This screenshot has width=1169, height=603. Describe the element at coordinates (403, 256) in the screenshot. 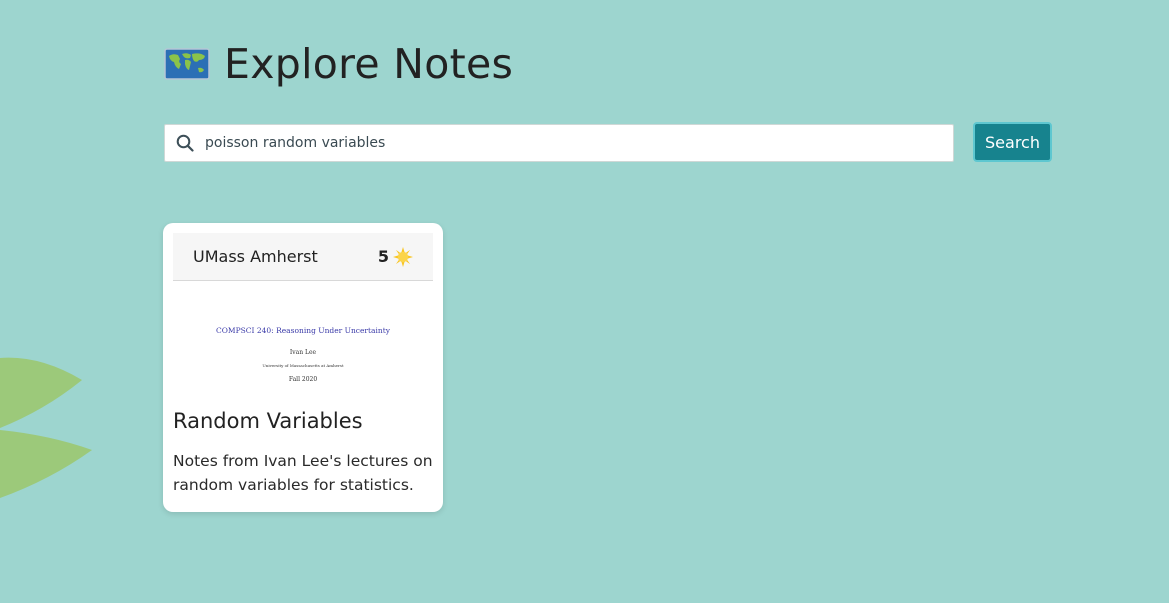

I see `sun-icon` at that location.